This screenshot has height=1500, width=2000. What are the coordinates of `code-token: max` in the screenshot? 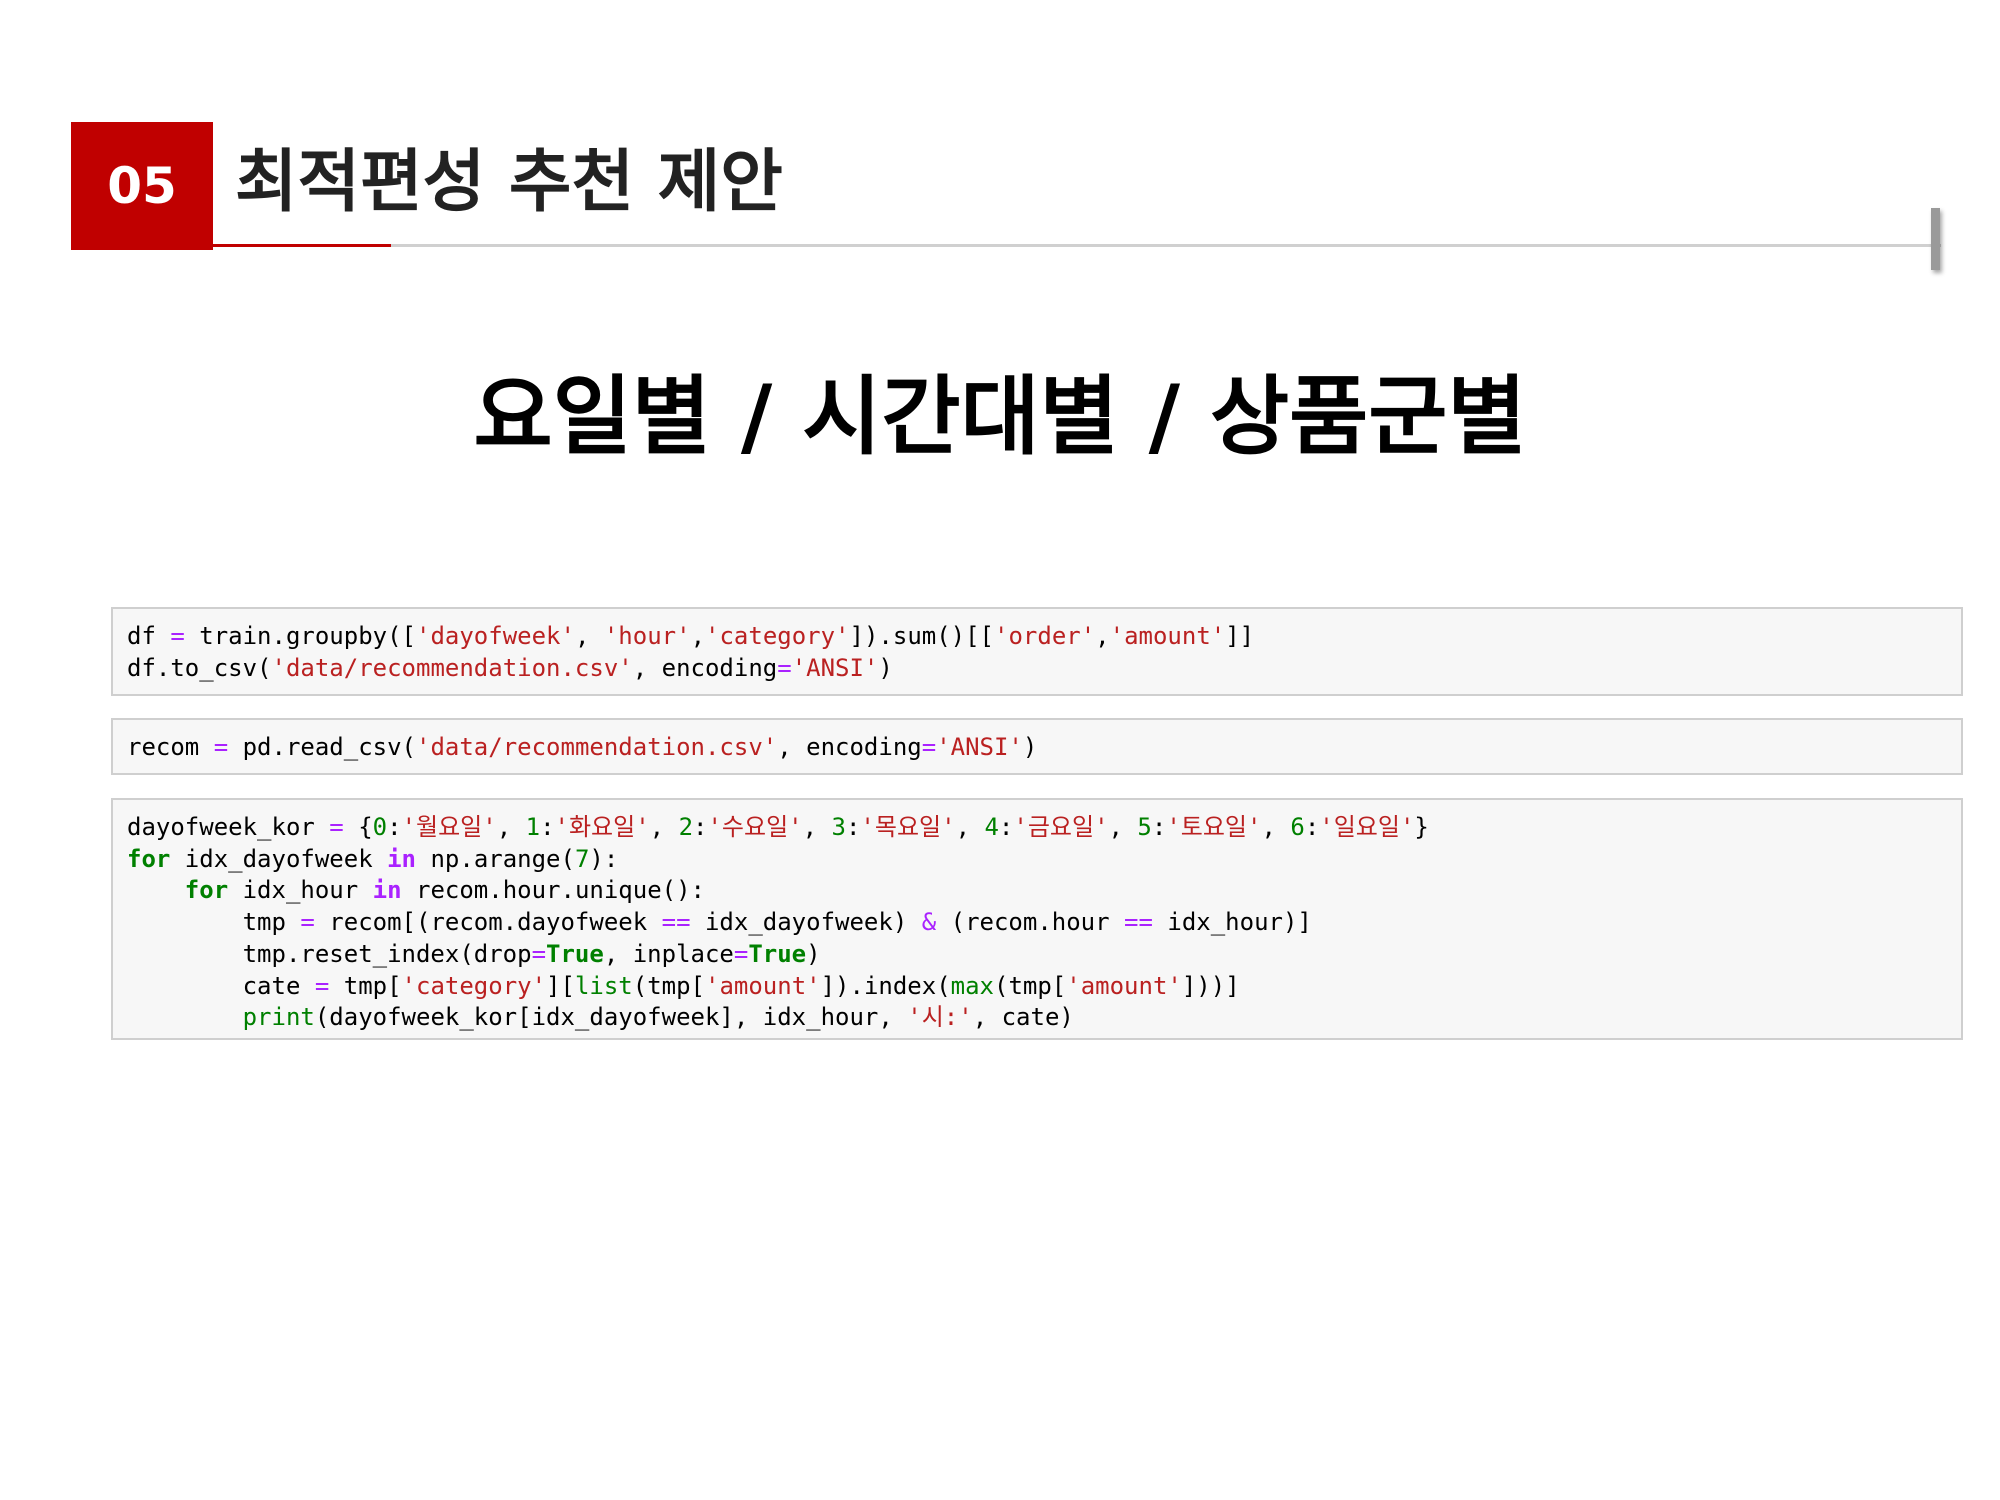 It's located at (972, 985).